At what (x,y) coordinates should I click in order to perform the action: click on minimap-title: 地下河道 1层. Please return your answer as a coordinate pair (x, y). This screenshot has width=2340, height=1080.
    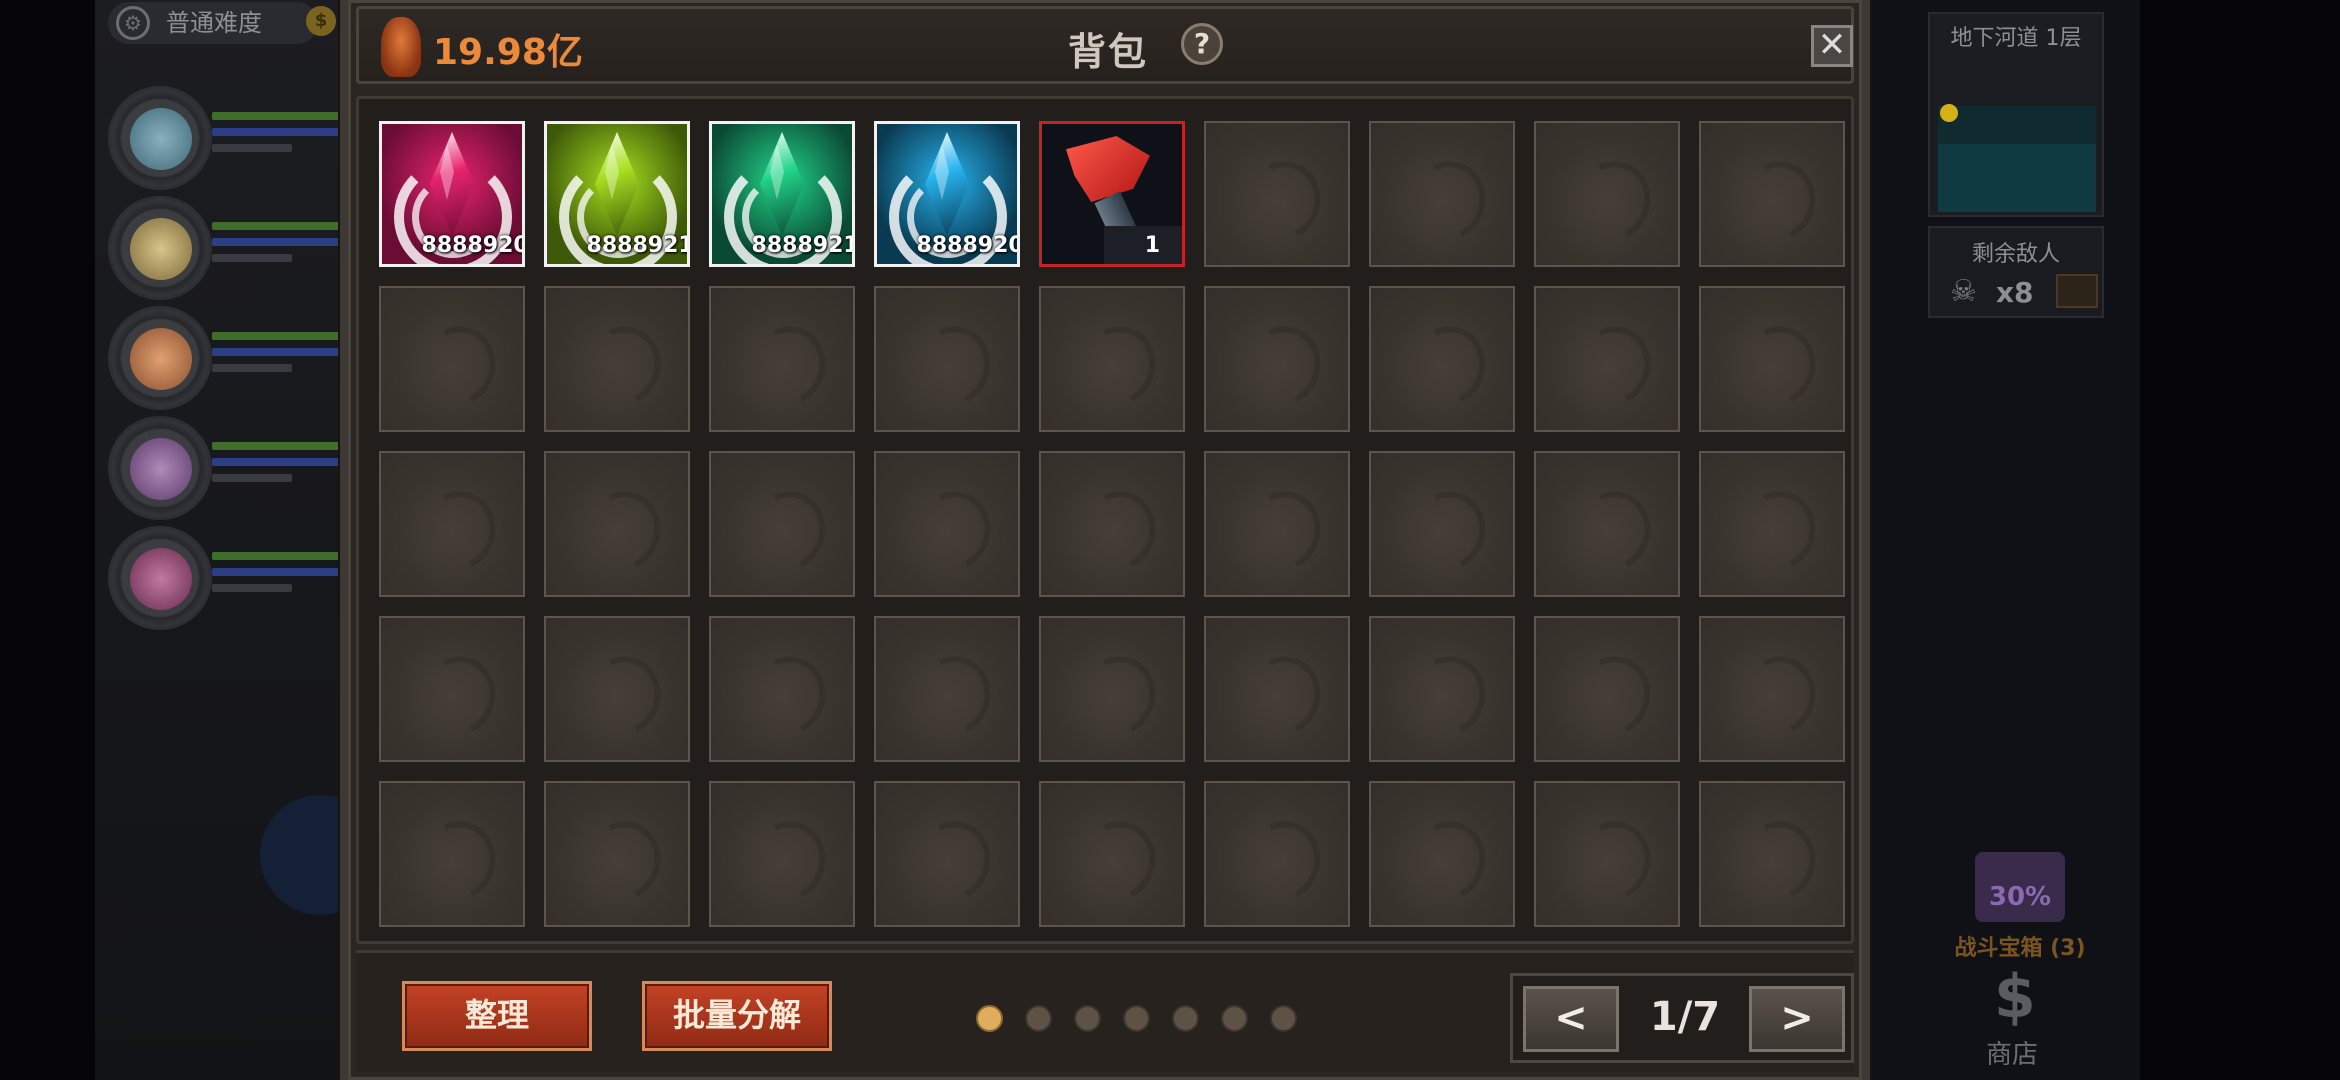
    Looking at the image, I should click on (2016, 38).